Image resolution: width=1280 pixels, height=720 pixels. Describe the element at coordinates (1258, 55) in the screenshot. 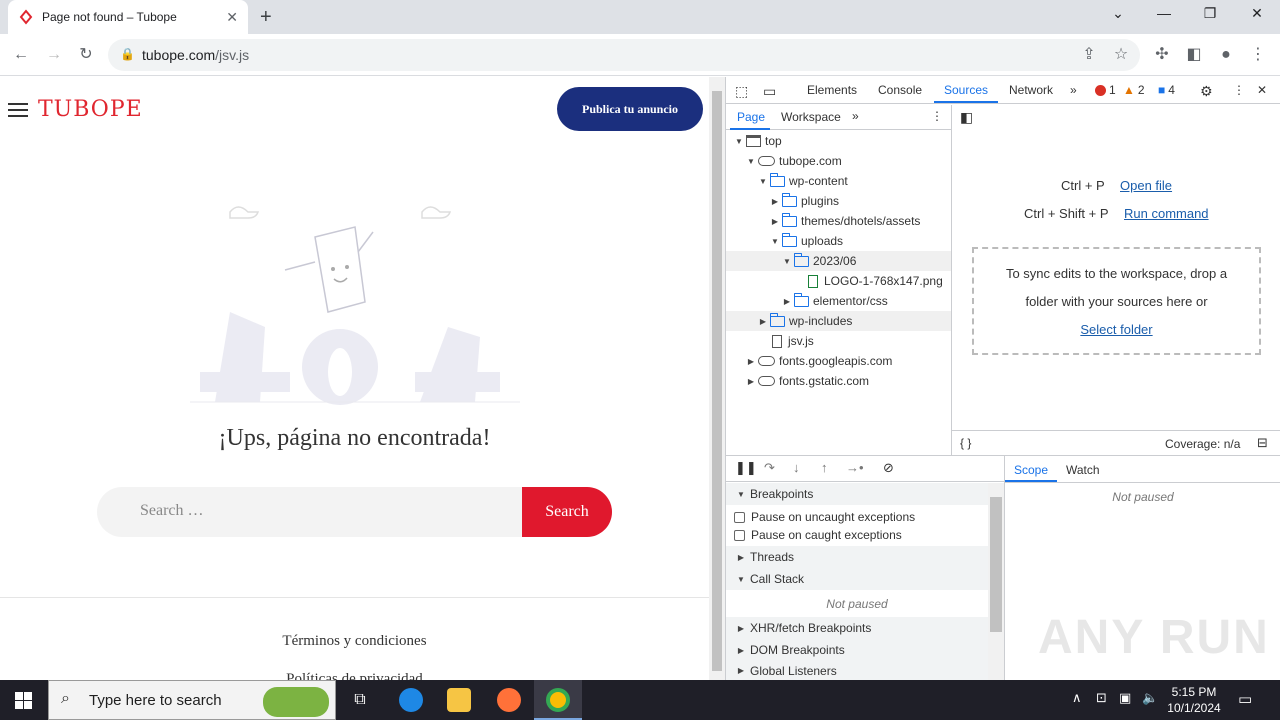

I see `menu-kebab-icon: ⋮` at that location.